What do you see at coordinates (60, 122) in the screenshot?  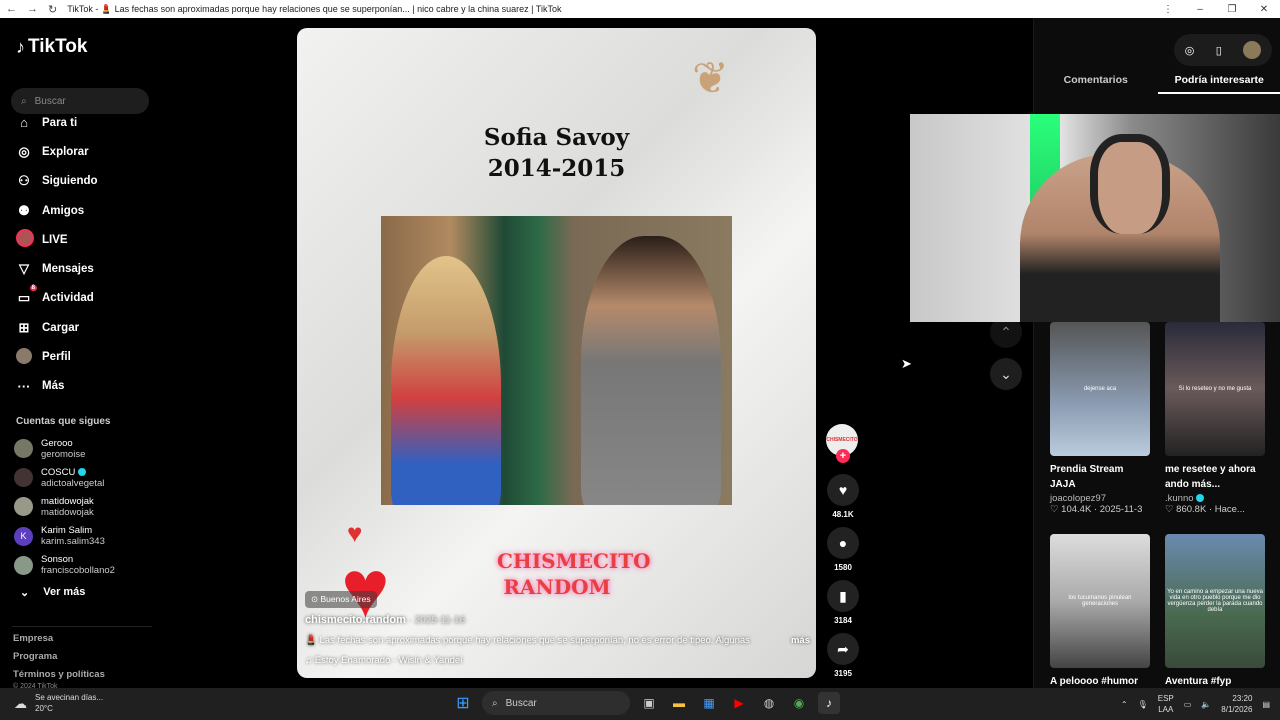 I see `nav-label: Para ti` at bounding box center [60, 122].